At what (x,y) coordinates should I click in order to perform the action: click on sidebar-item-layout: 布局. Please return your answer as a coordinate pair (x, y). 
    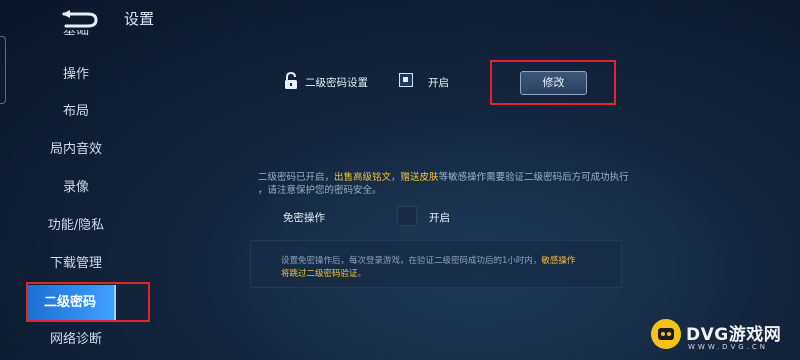
    Looking at the image, I should click on (75, 112).